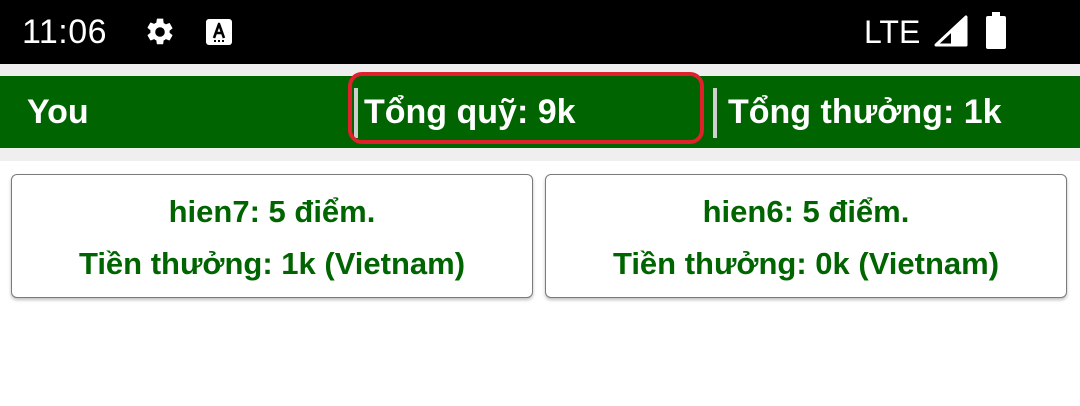 This screenshot has height=406, width=1080. Describe the element at coordinates (996, 30) in the screenshot. I see `battery-icon` at that location.